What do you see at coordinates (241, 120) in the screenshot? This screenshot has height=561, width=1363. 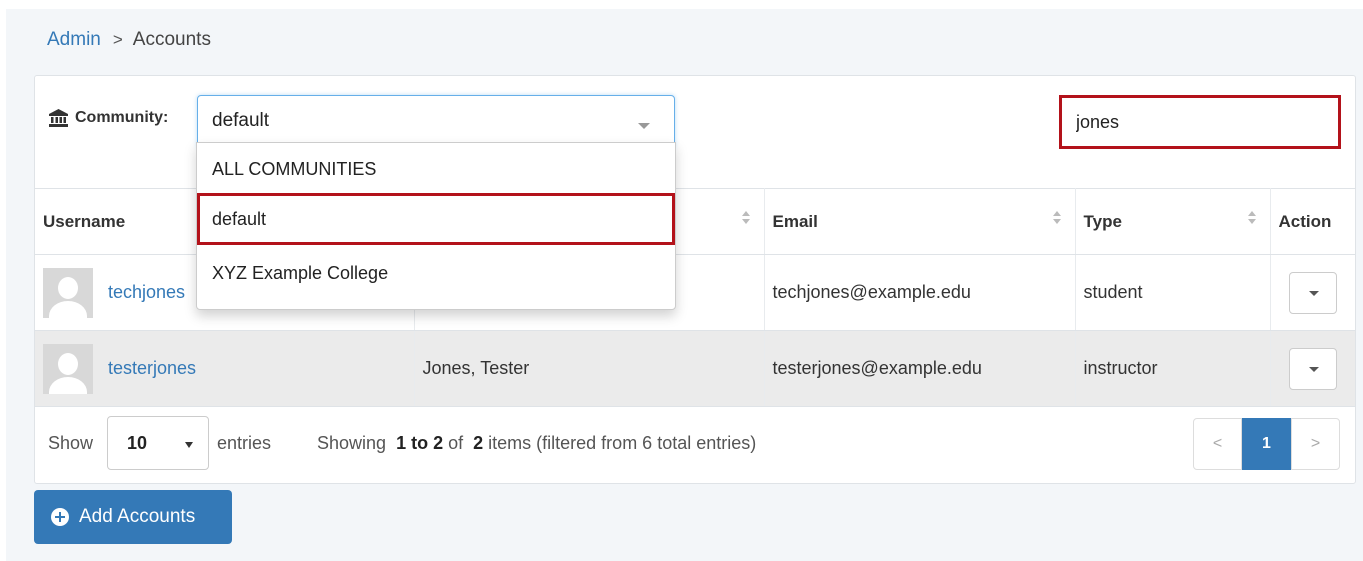 I see `community-select-value: default` at bounding box center [241, 120].